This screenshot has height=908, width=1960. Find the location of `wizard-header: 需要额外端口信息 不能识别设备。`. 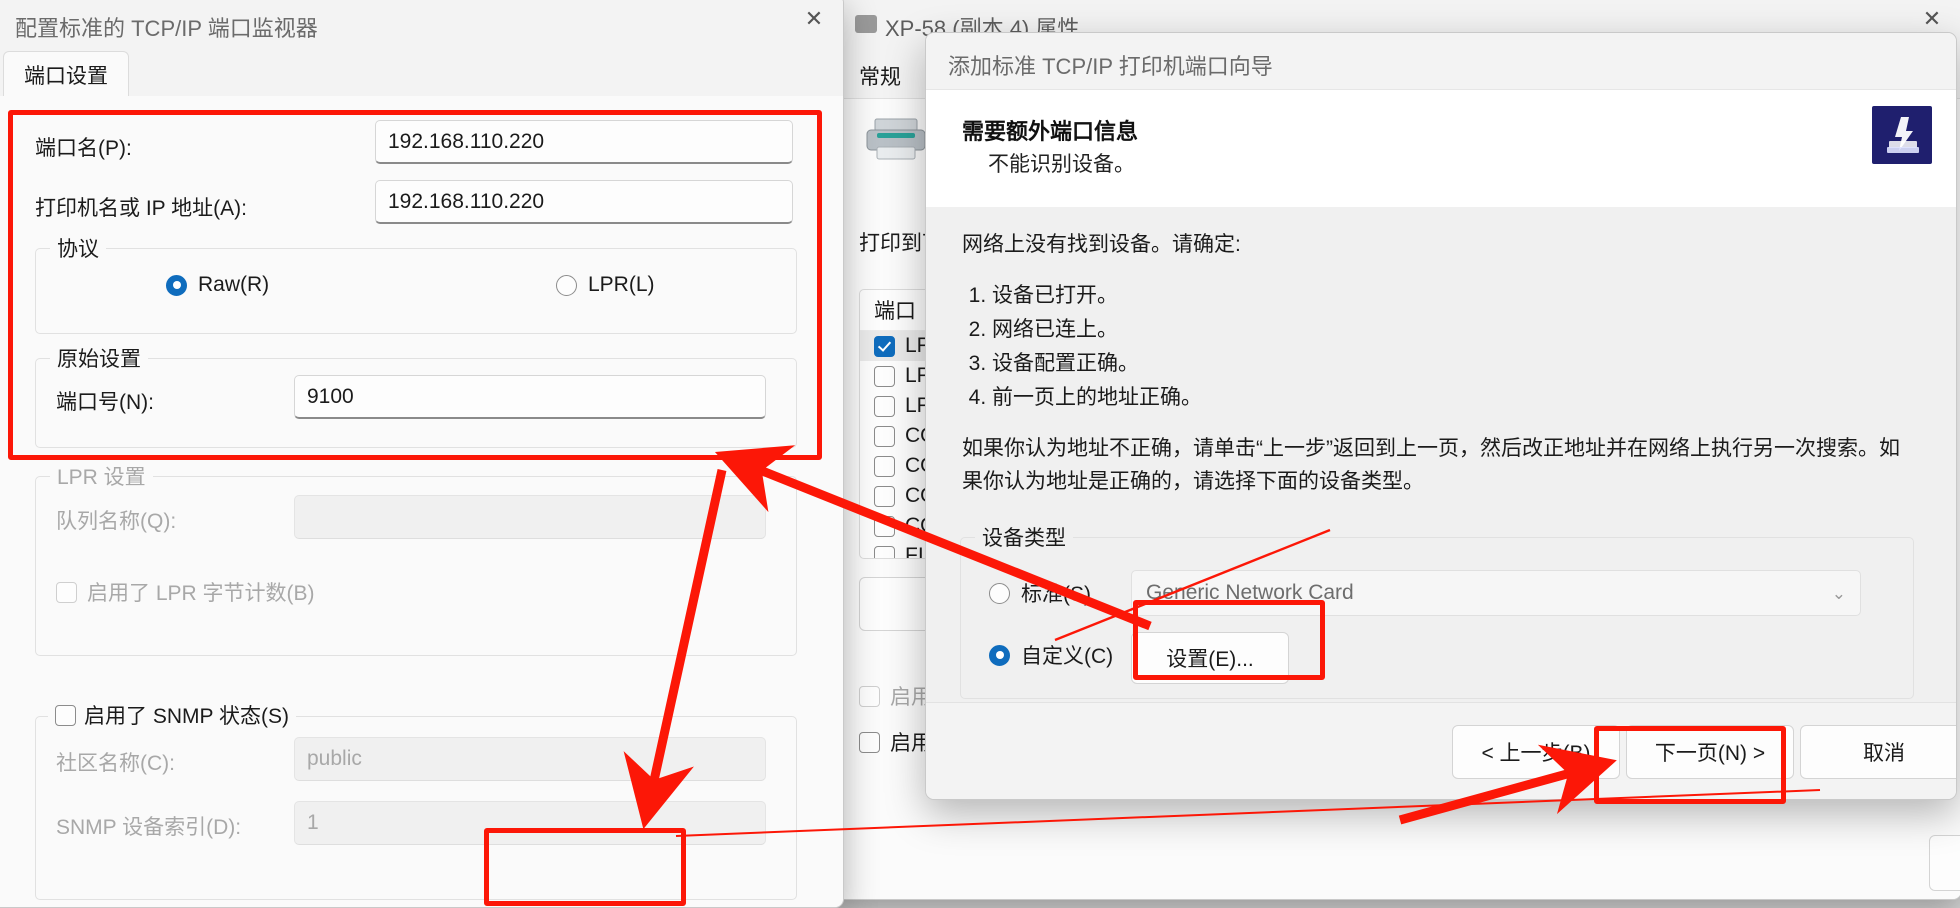

wizard-header: 需要额外端口信息 不能识别设备。 is located at coordinates (1441, 148).